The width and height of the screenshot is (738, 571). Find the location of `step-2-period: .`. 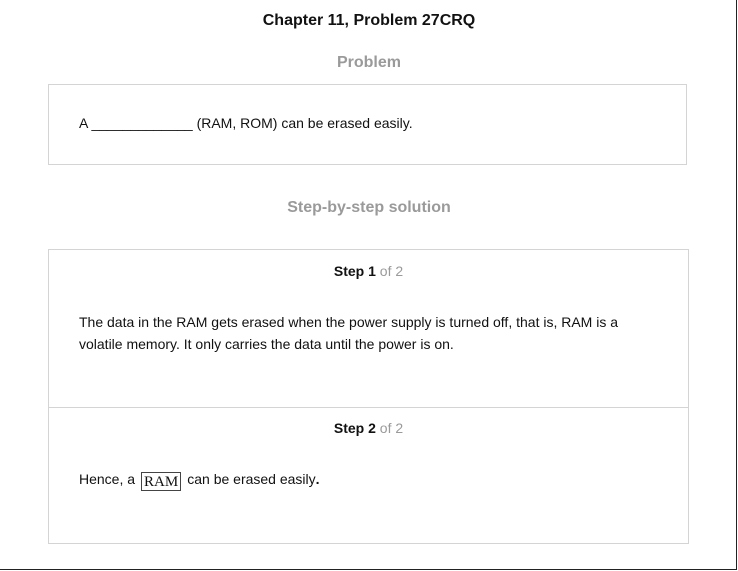

step-2-period: . is located at coordinates (317, 479).